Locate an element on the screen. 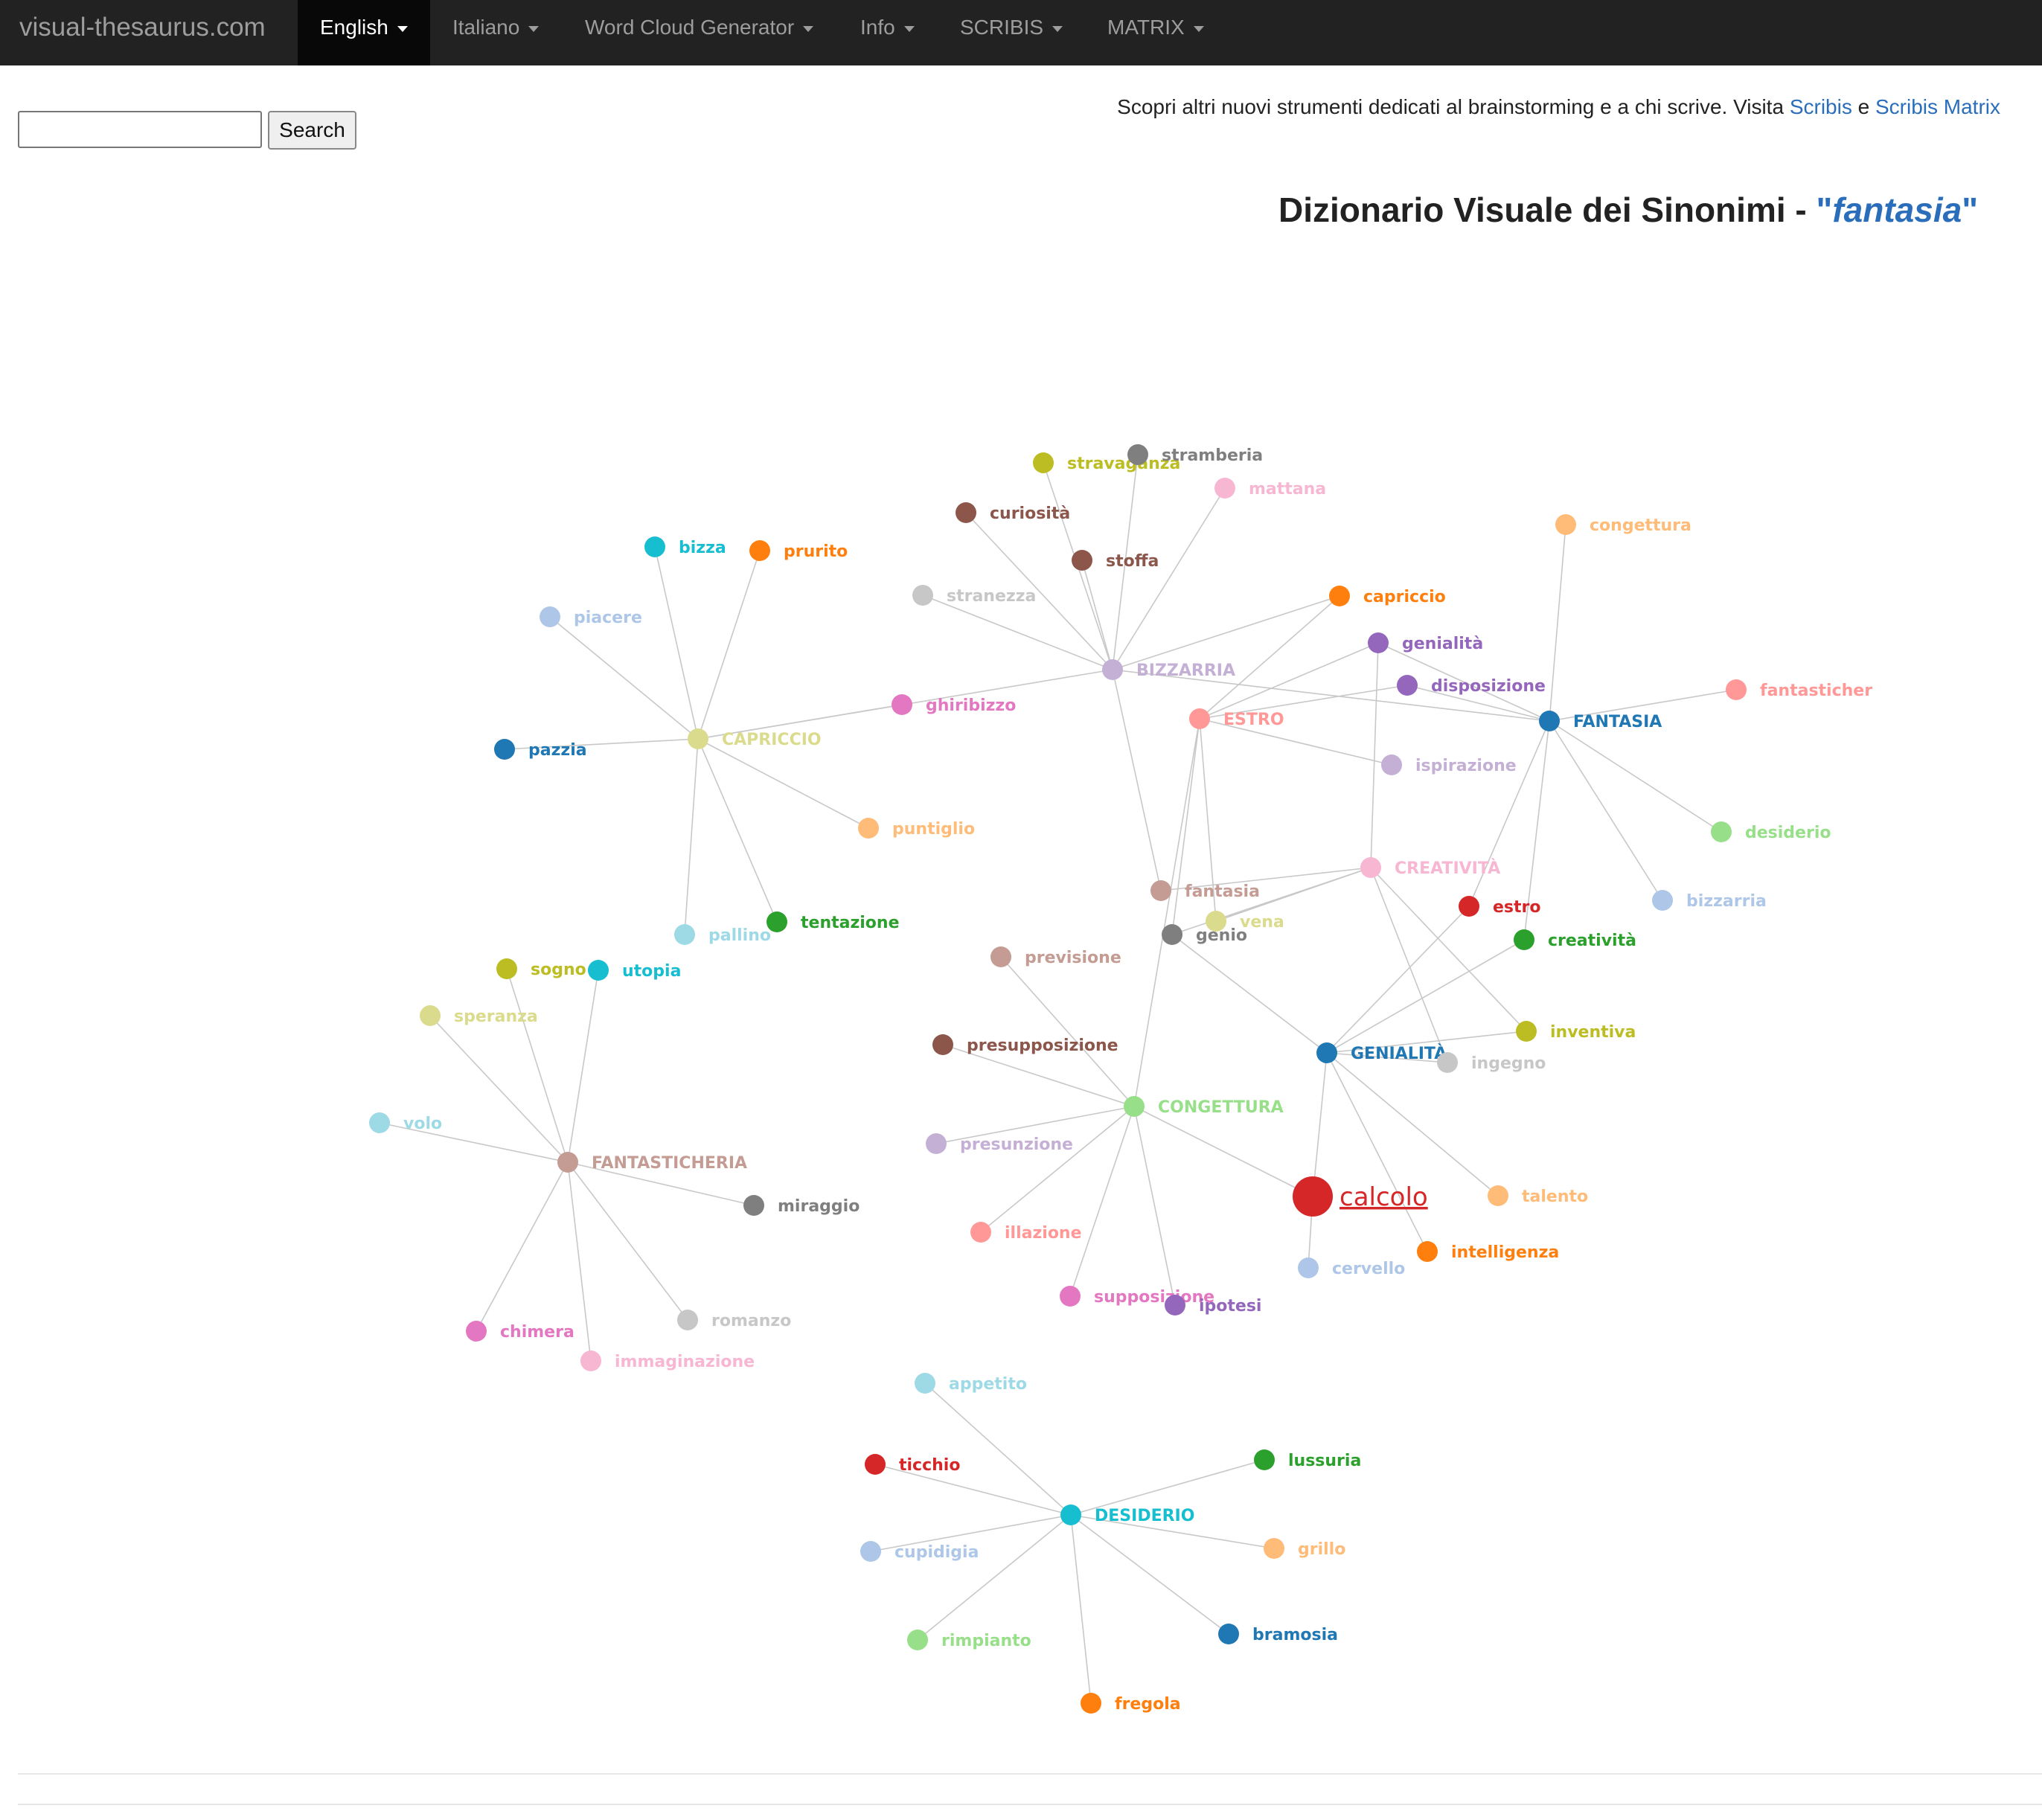  graph-node-ticchio: ticchio is located at coordinates (913, 1464).